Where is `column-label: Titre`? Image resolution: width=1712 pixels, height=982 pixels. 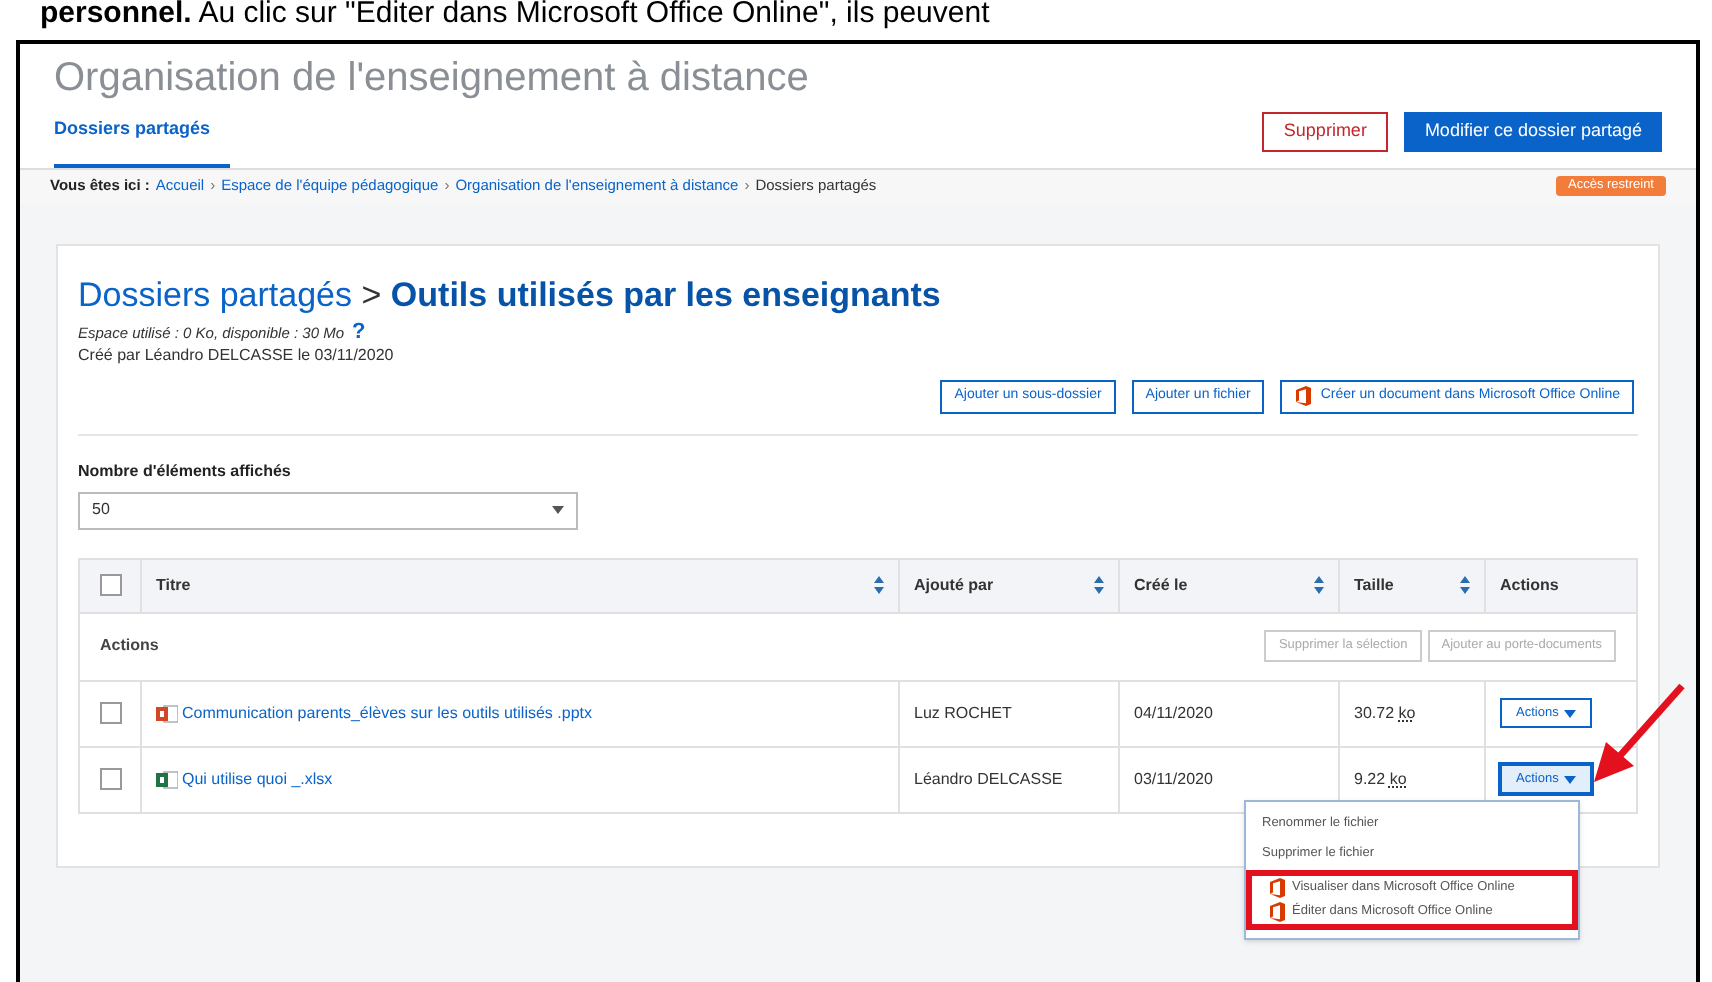 column-label: Titre is located at coordinates (173, 585).